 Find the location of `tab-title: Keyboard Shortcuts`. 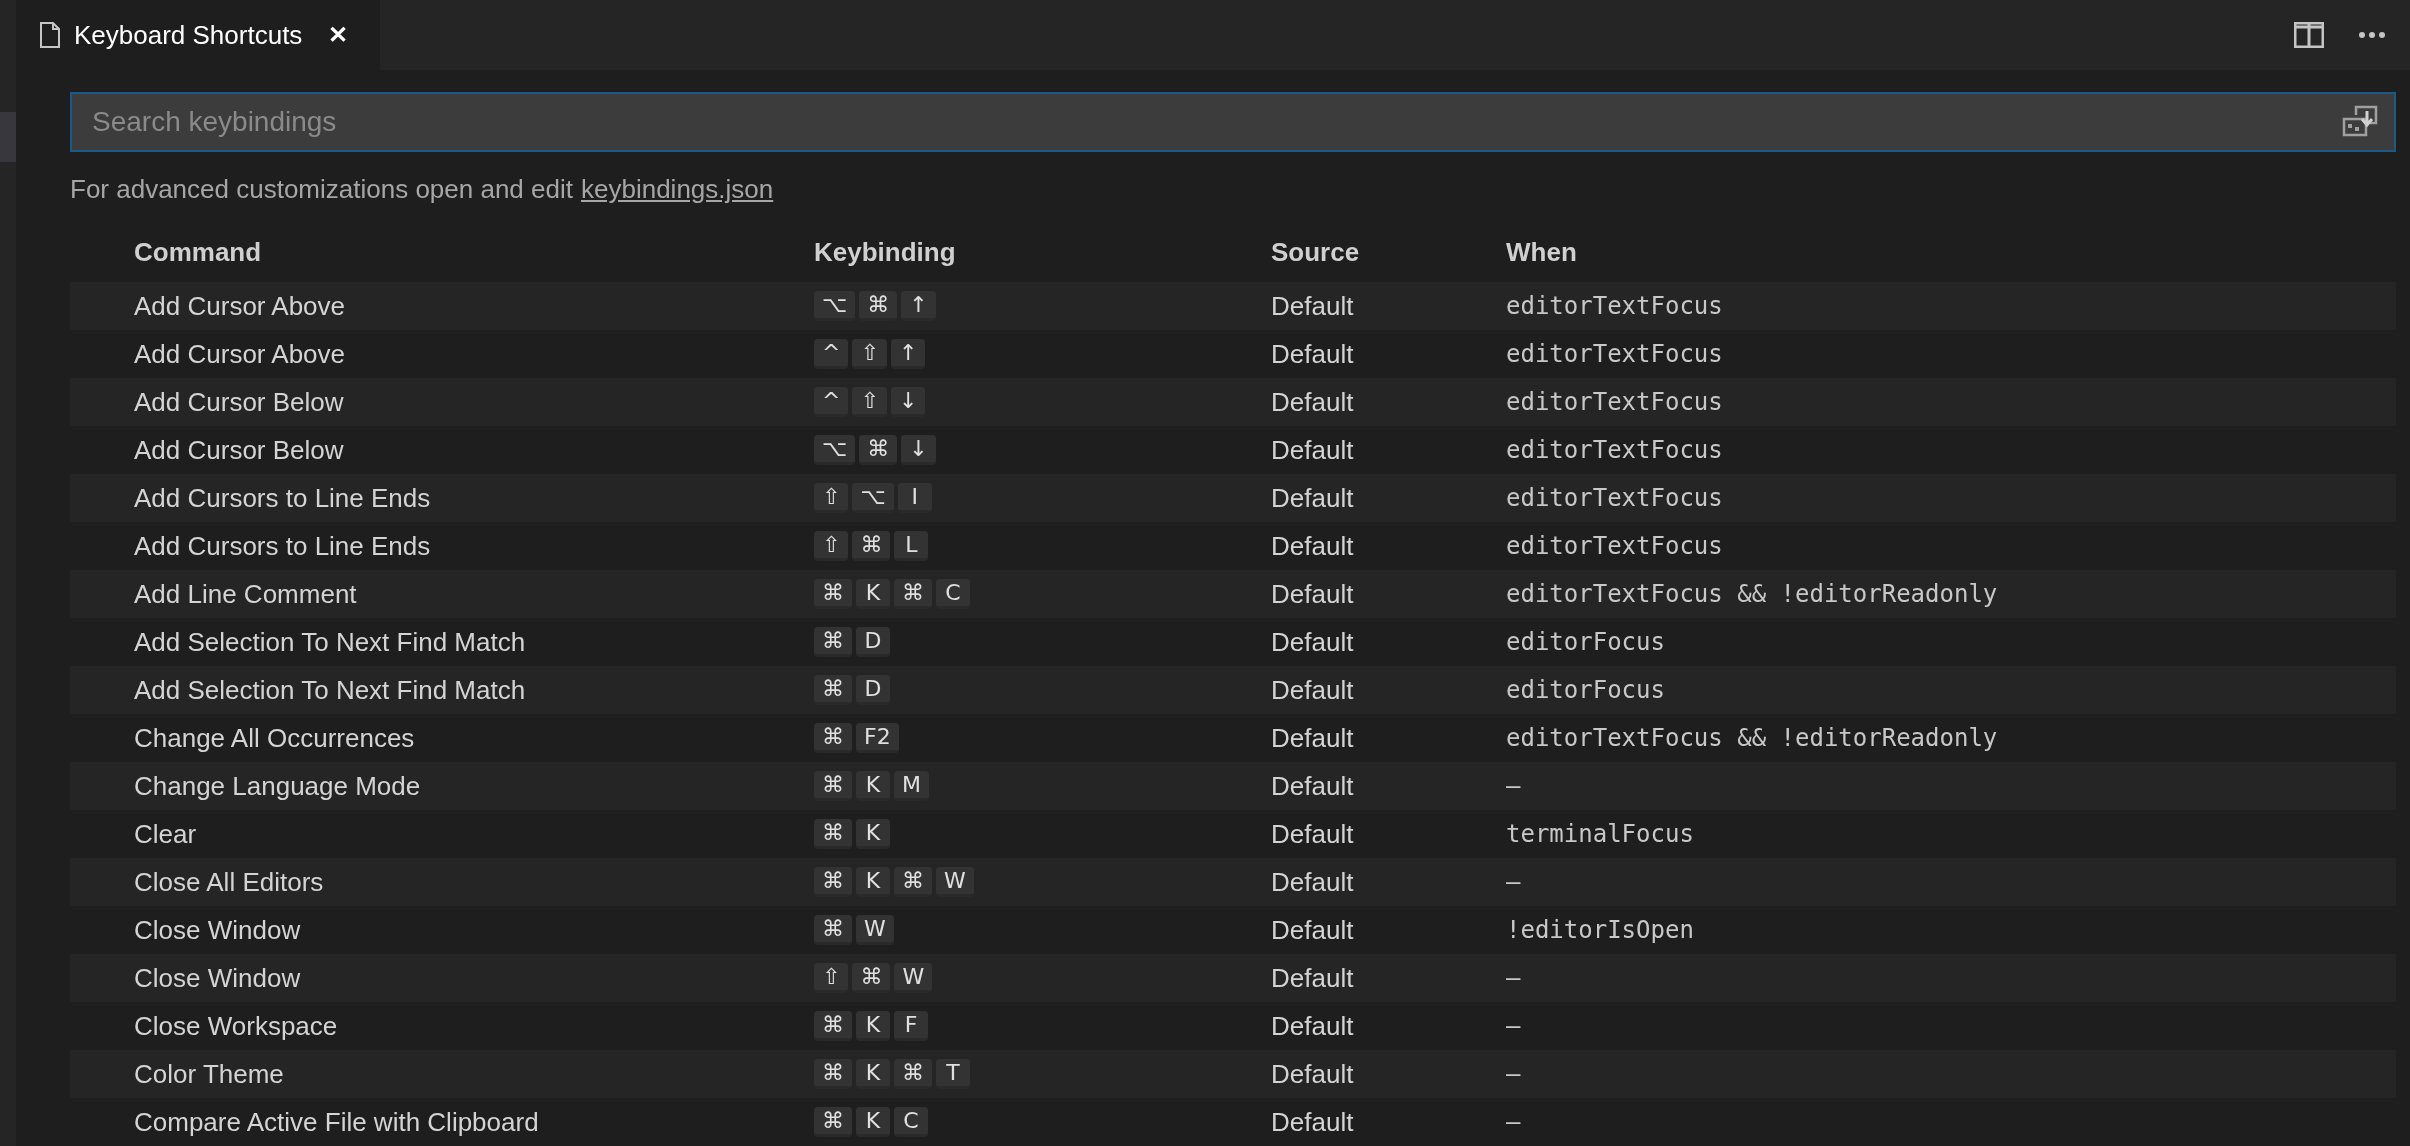

tab-title: Keyboard Shortcuts is located at coordinates (188, 35).